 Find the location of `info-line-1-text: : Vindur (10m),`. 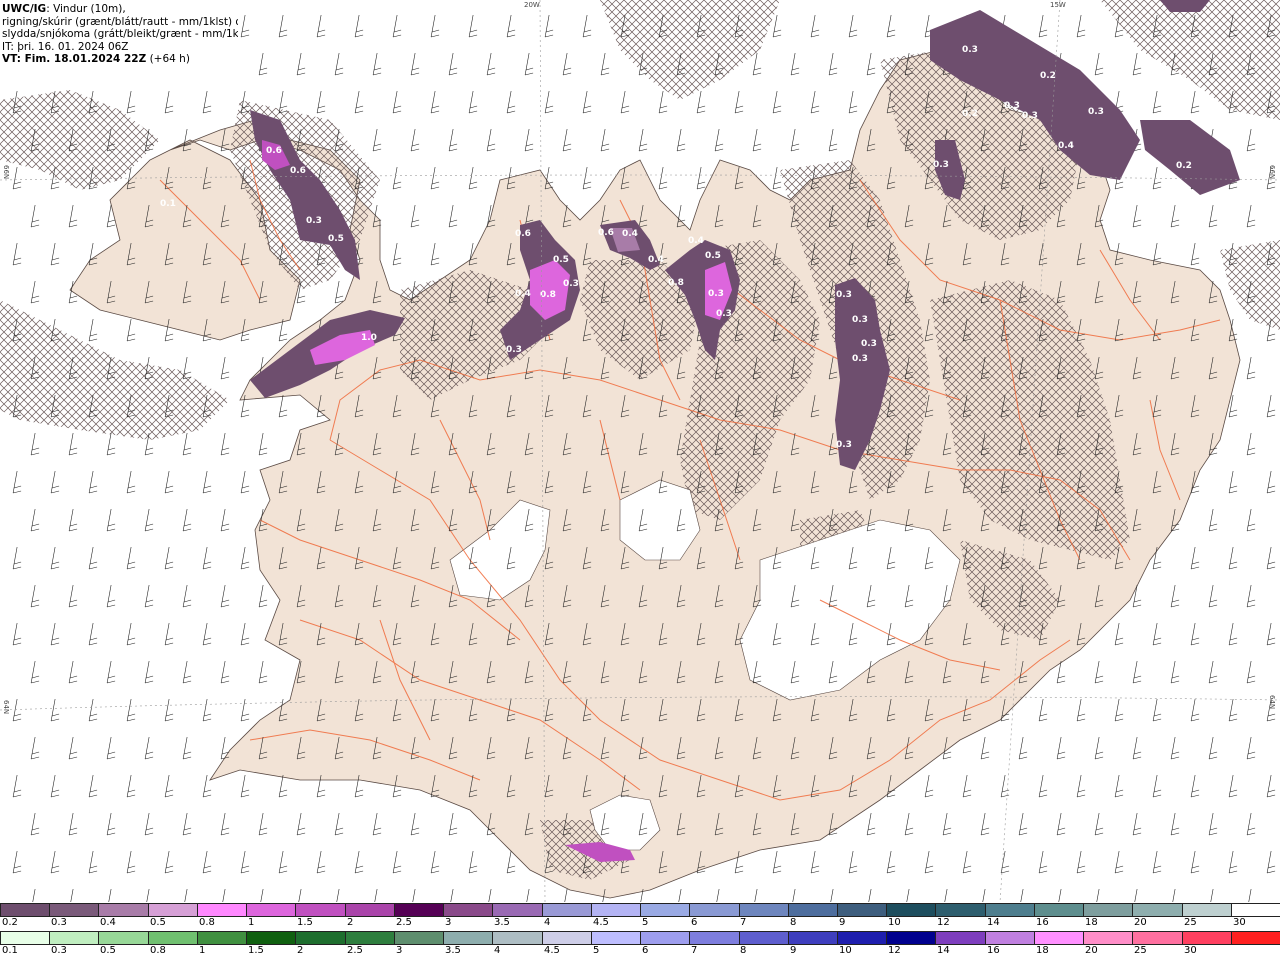

info-line-1-text: : Vindur (10m), is located at coordinates (86, 9).